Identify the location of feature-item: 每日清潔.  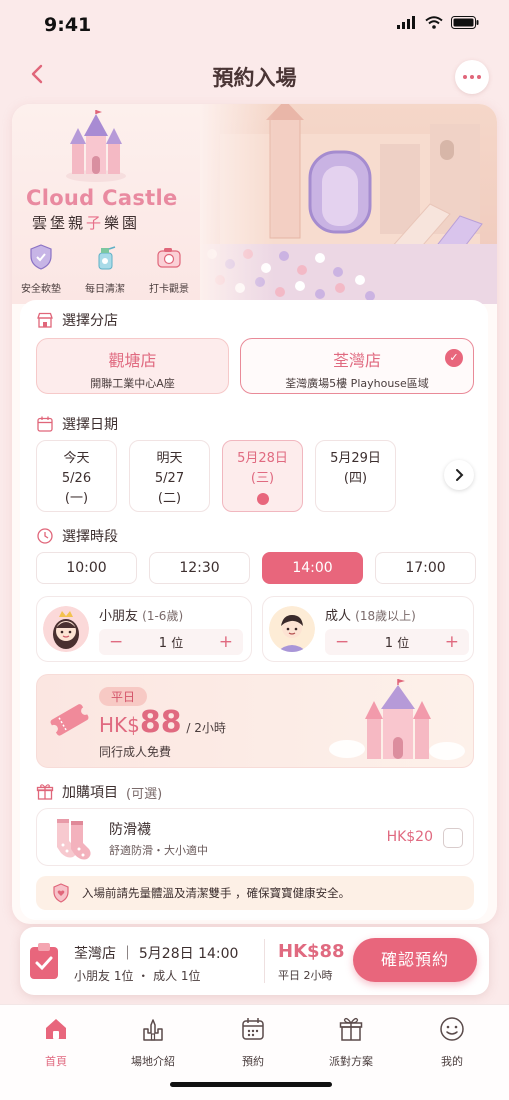
(105, 268).